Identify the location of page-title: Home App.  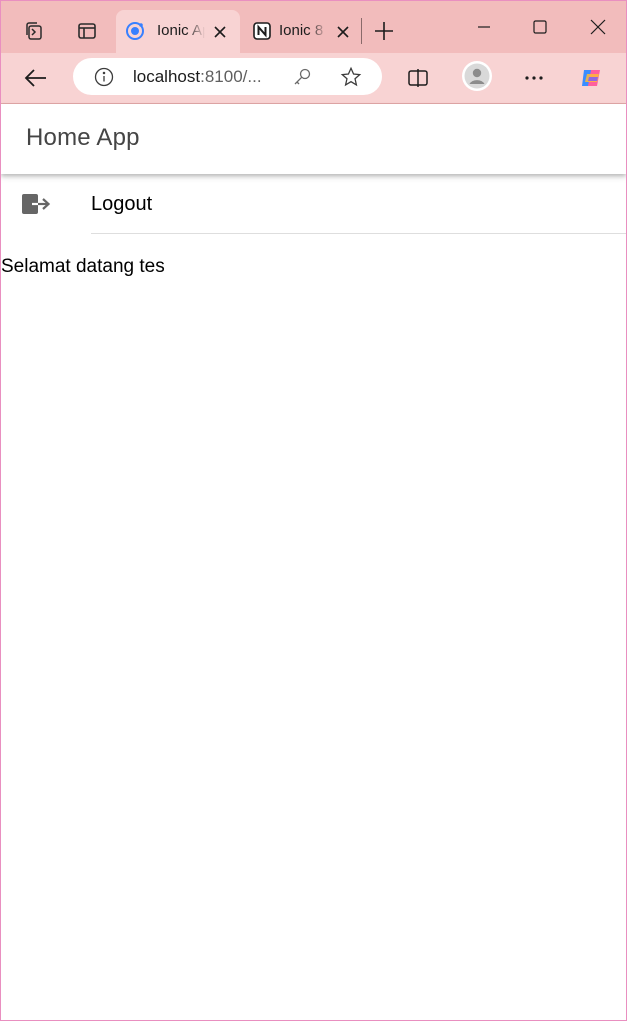
(83, 137).